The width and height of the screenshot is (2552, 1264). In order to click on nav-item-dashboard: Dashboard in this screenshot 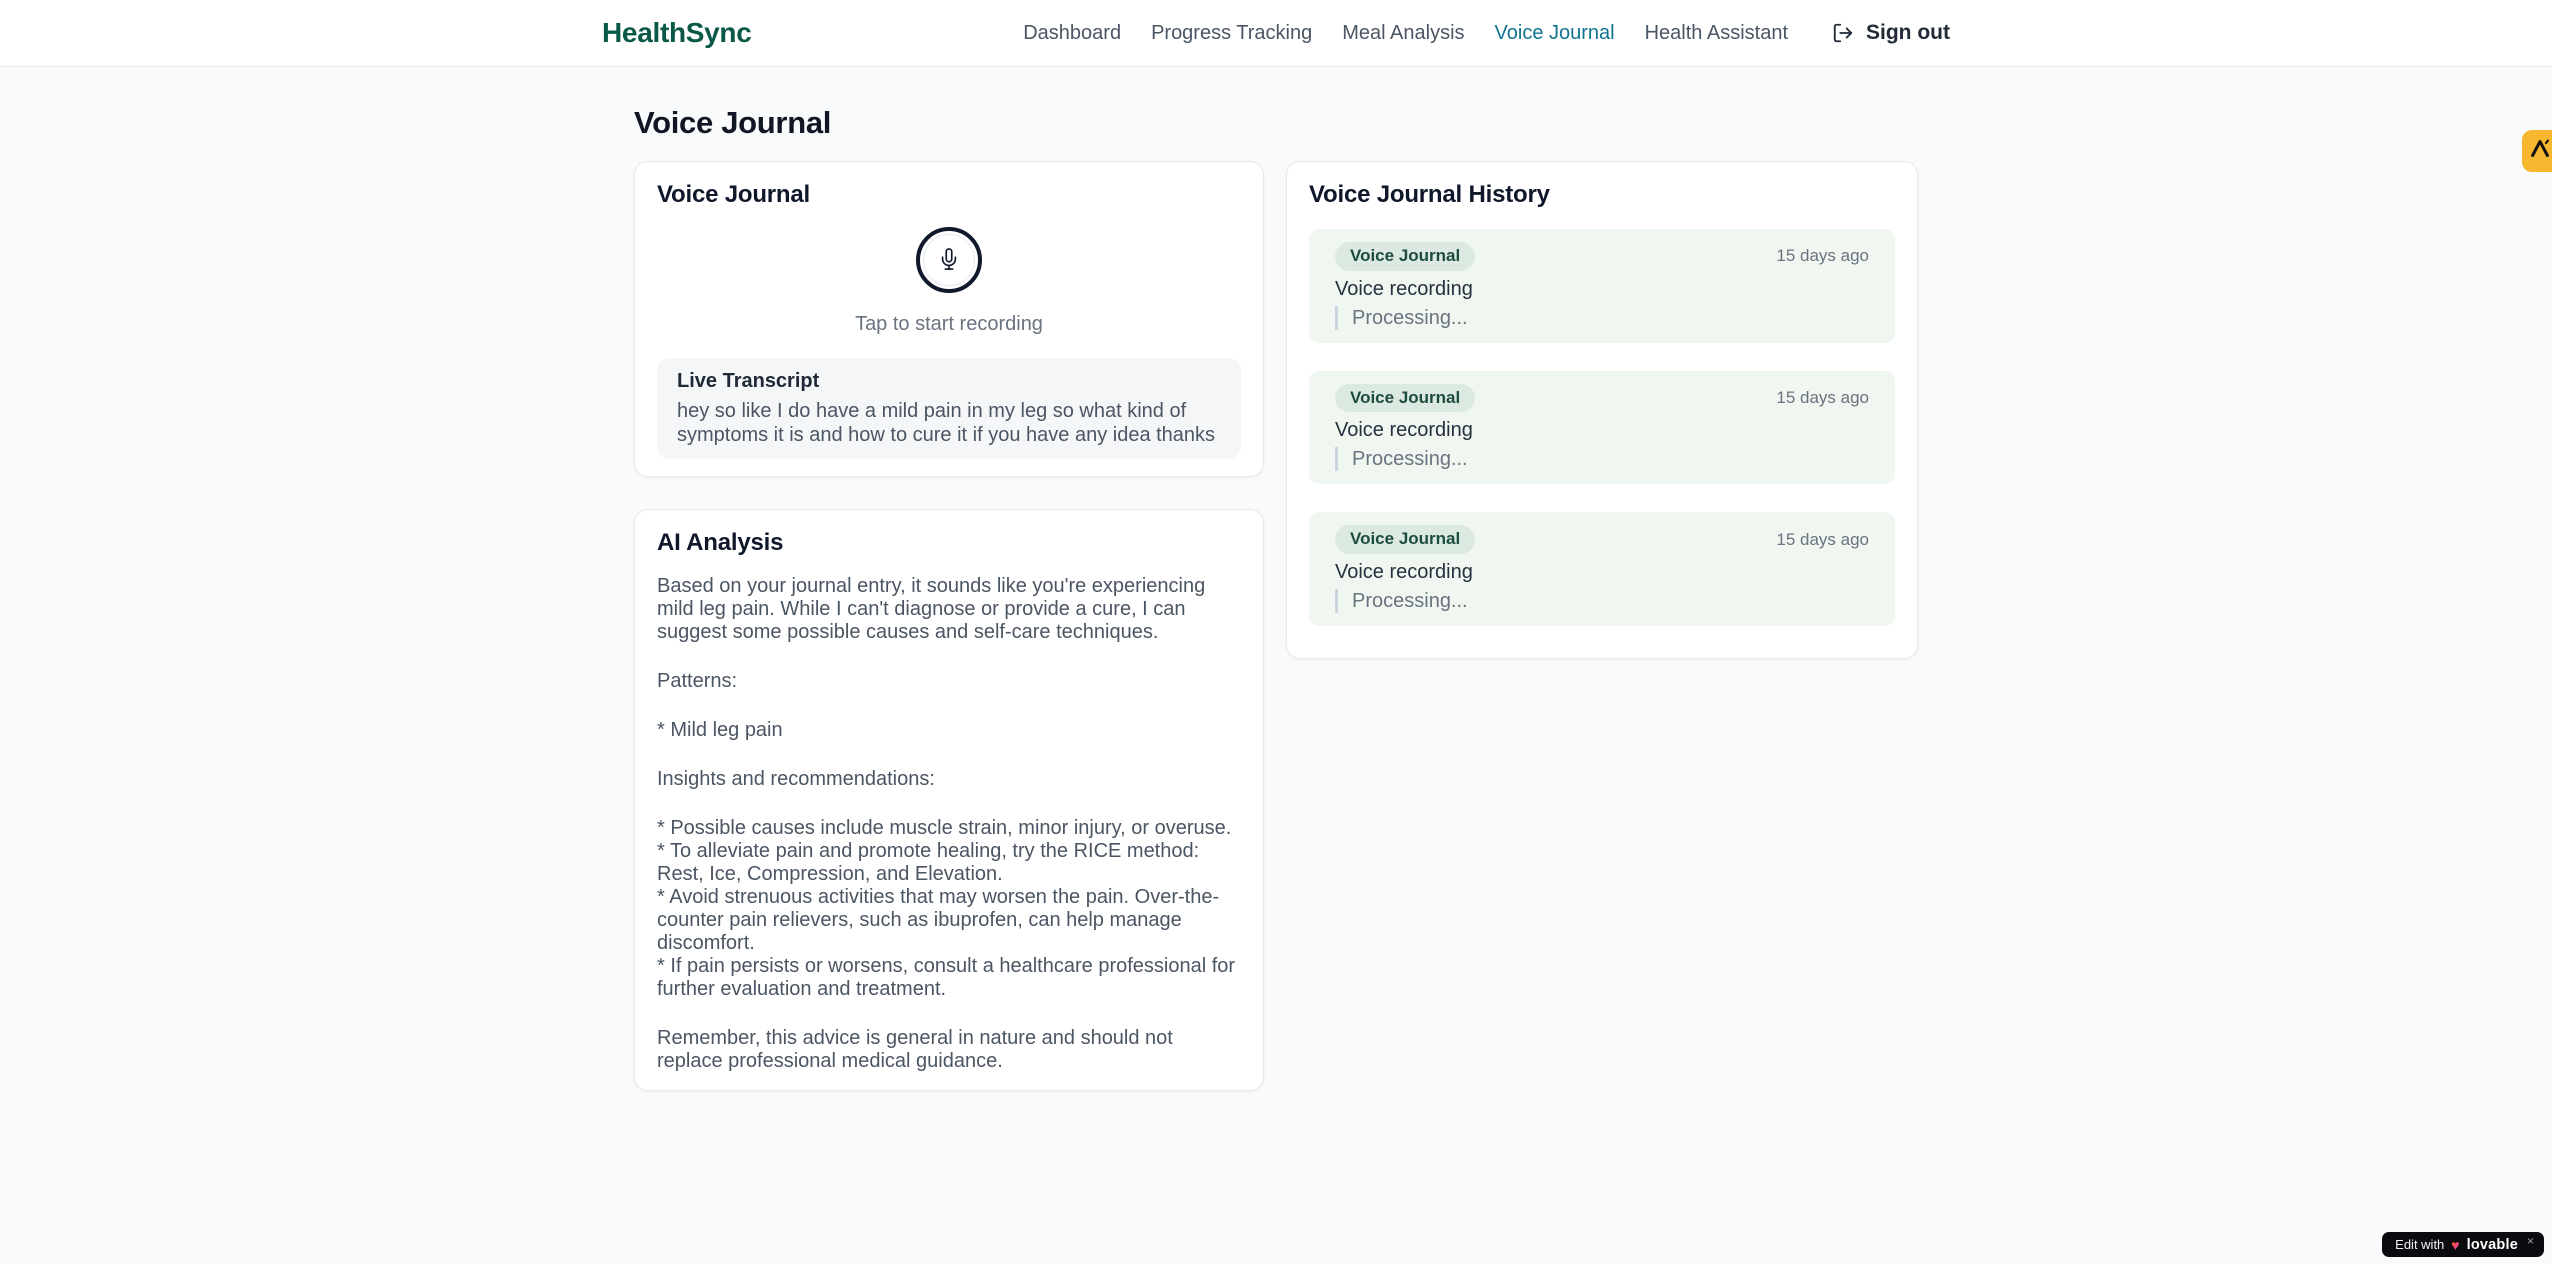, I will do `click(1072, 33)`.